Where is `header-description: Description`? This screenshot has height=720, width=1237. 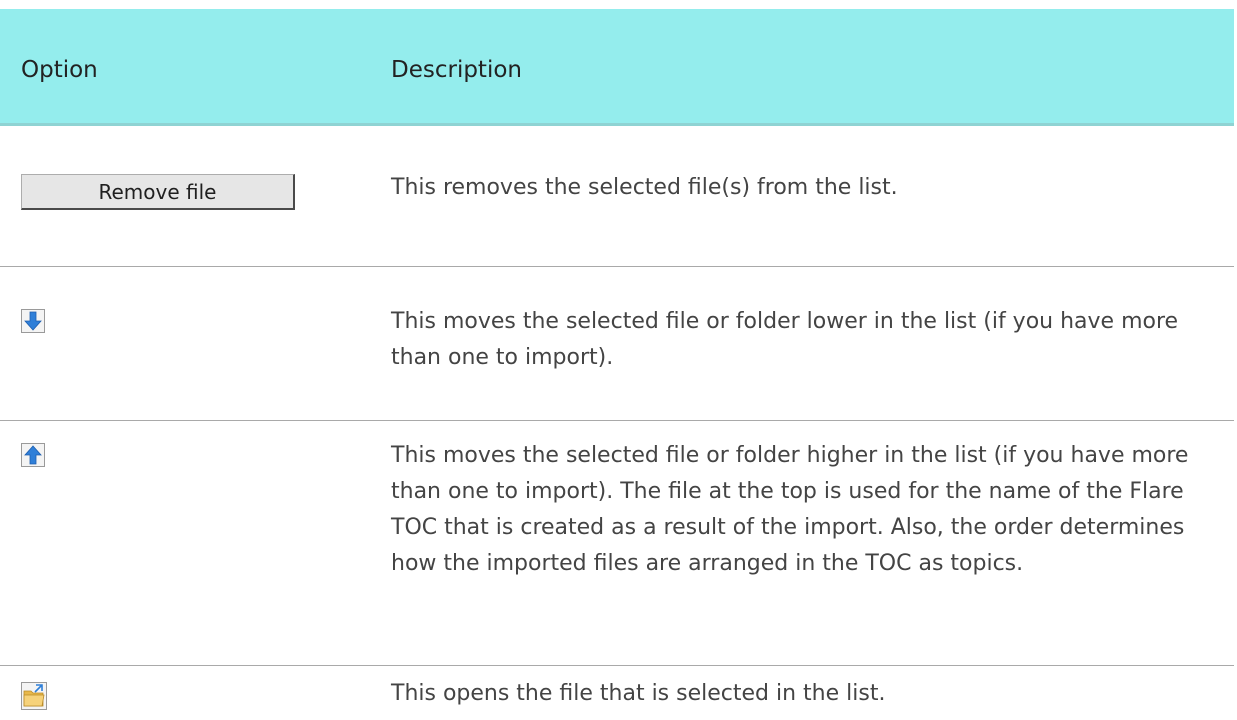 header-description: Description is located at coordinates (456, 70).